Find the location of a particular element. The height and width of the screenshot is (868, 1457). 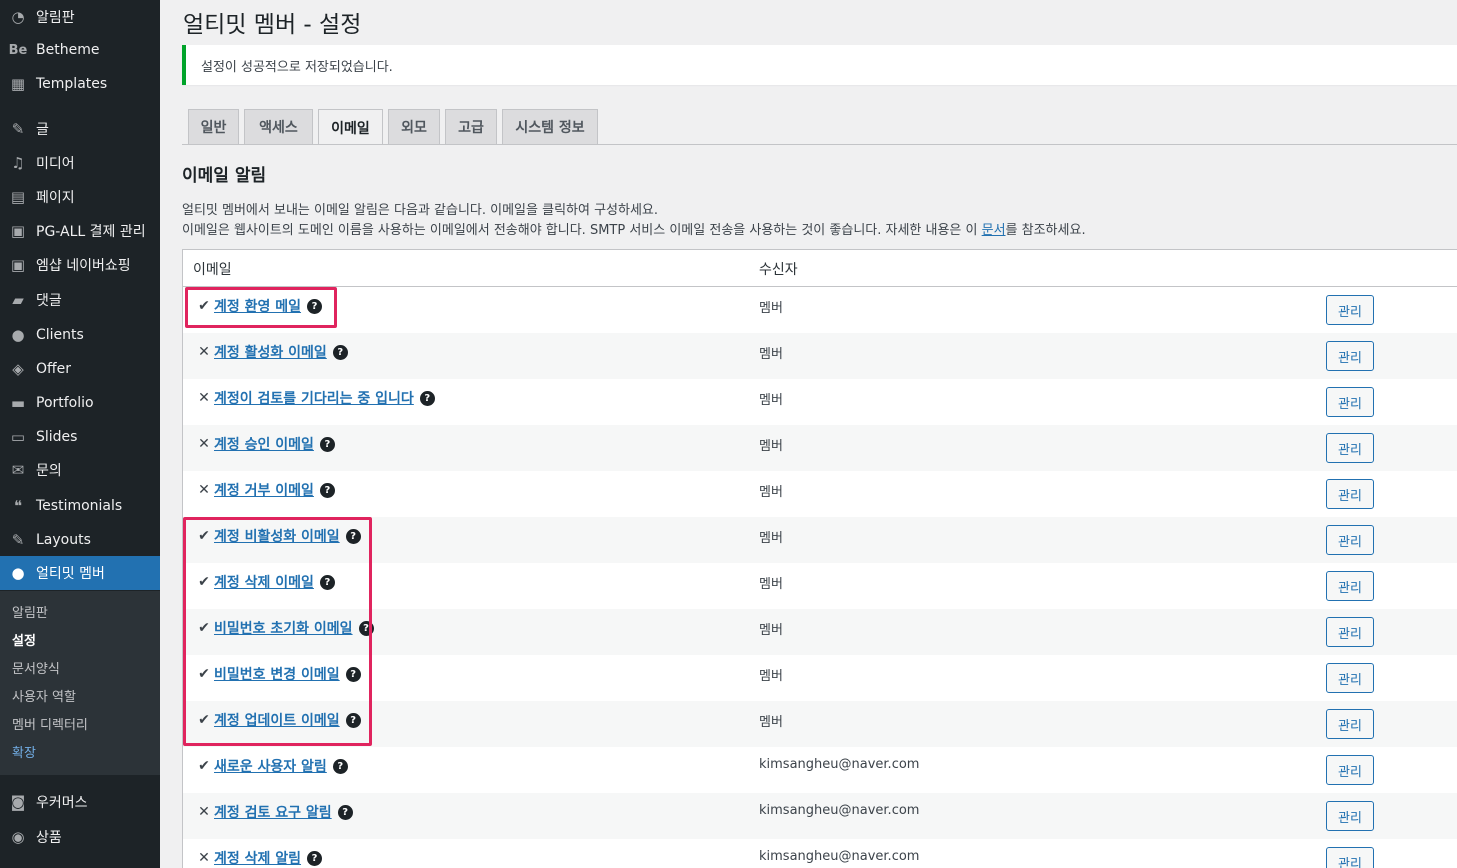

sidebar-item-label: Clients is located at coordinates (60, 335).